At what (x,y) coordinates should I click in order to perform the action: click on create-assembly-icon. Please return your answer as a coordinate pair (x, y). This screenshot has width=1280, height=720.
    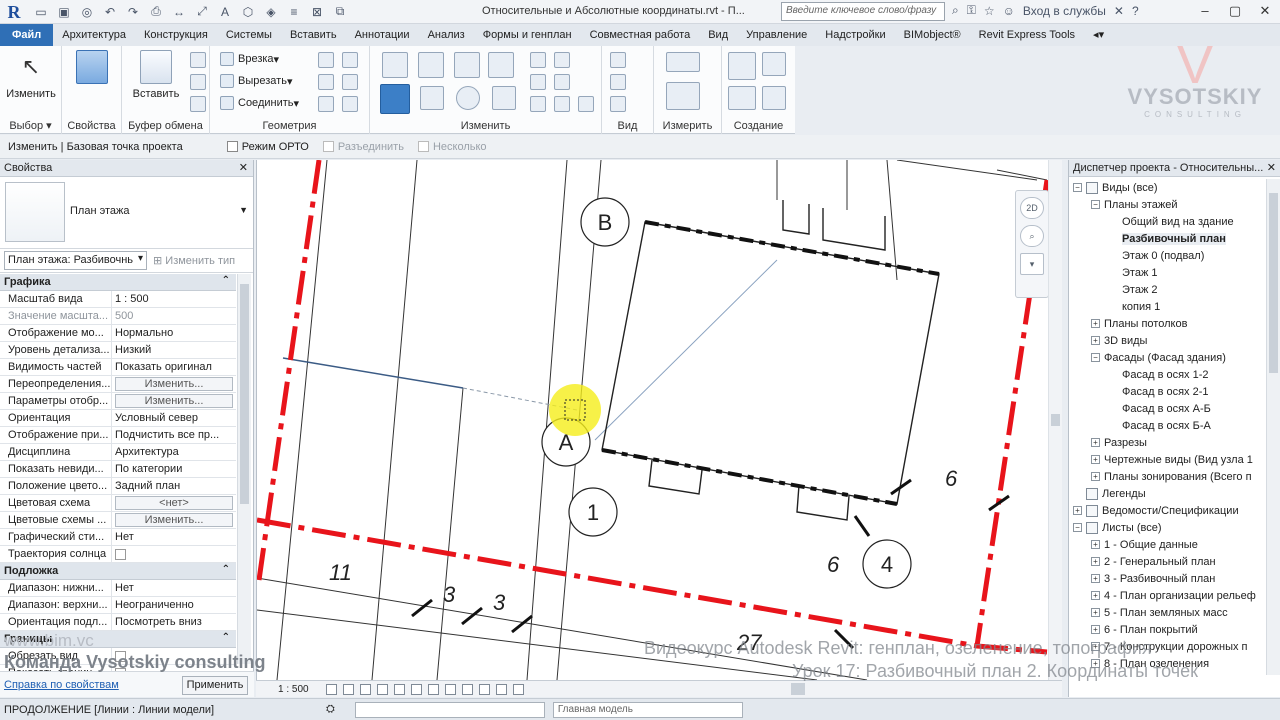
    Looking at the image, I should click on (742, 66).